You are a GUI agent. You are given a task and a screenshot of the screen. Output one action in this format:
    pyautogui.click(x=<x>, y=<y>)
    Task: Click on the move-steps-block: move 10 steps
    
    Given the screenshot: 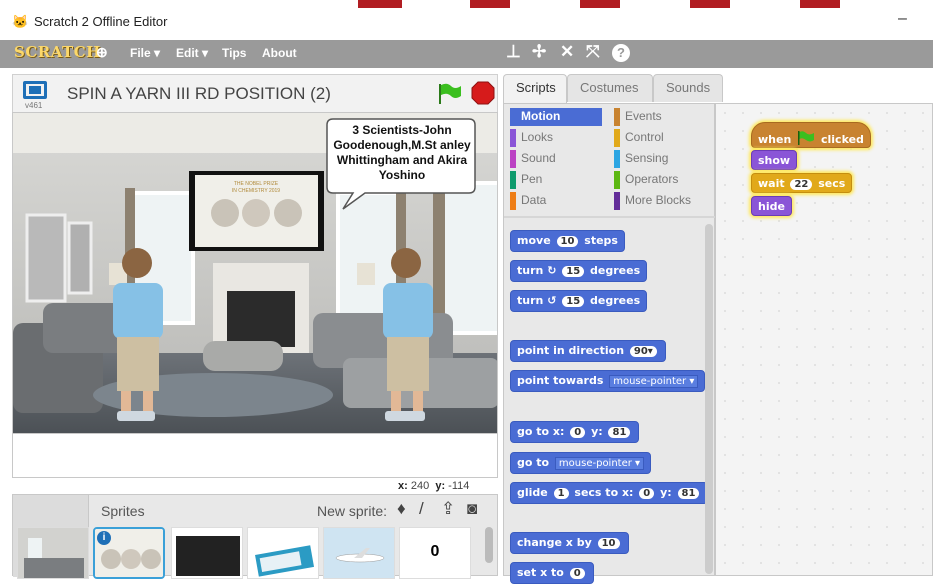 What is the action you would take?
    pyautogui.click(x=567, y=241)
    